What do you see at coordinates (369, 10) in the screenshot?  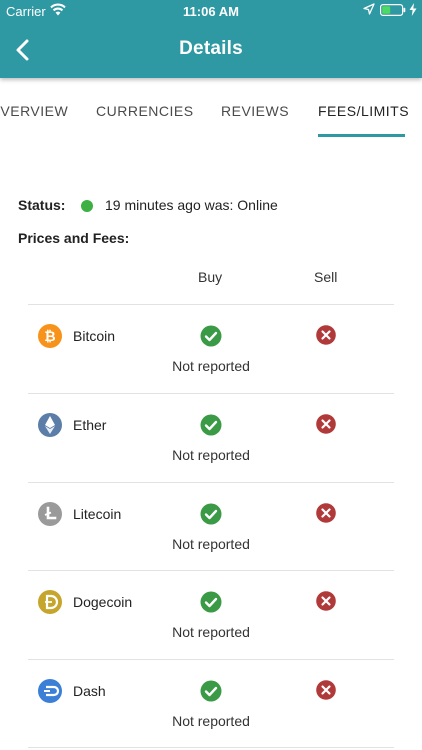 I see `location-icon` at bounding box center [369, 10].